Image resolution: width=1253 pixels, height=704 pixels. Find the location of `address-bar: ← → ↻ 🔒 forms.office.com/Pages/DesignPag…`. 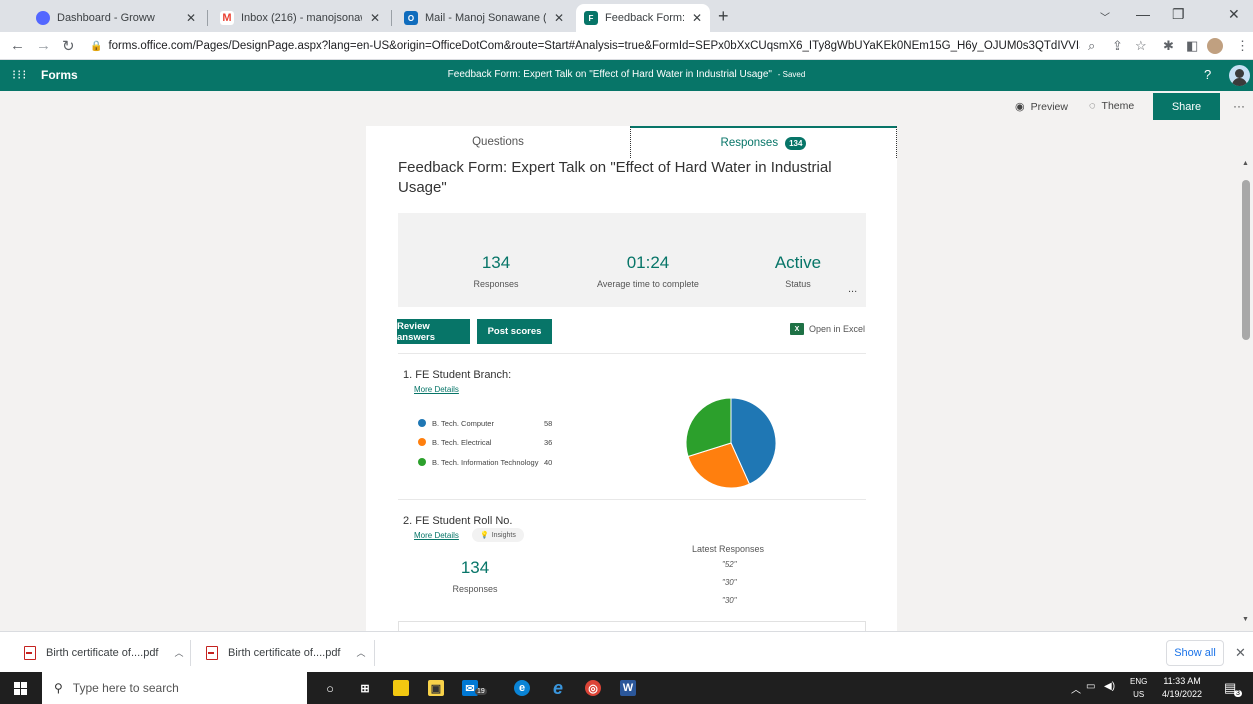

address-bar: ← → ↻ 🔒 forms.office.com/Pages/DesignPag… is located at coordinates (626, 46).